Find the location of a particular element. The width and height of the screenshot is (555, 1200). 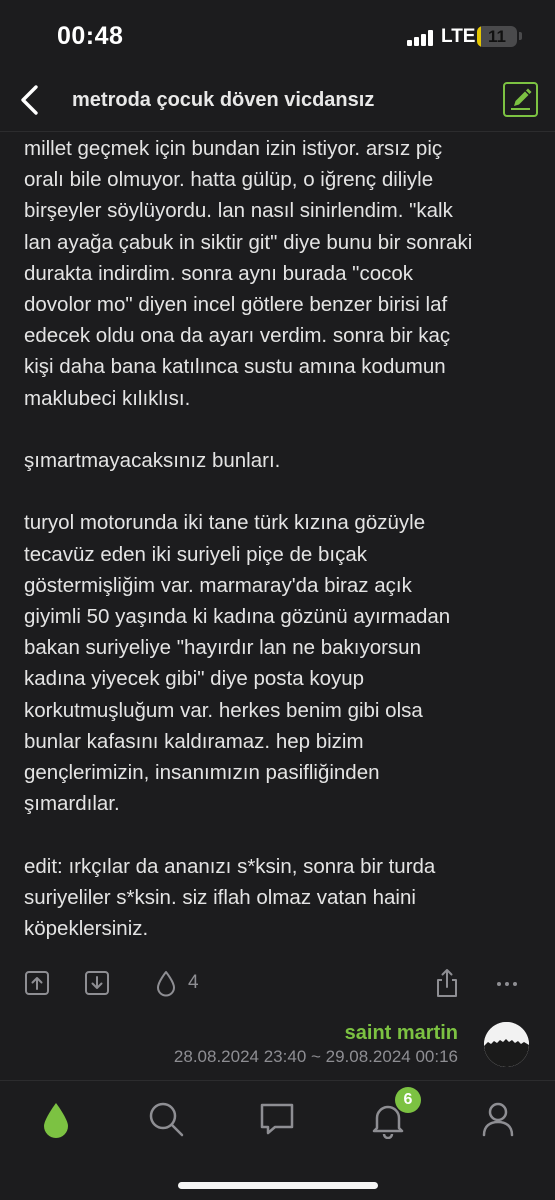

battery-level: 11 is located at coordinates (497, 36).